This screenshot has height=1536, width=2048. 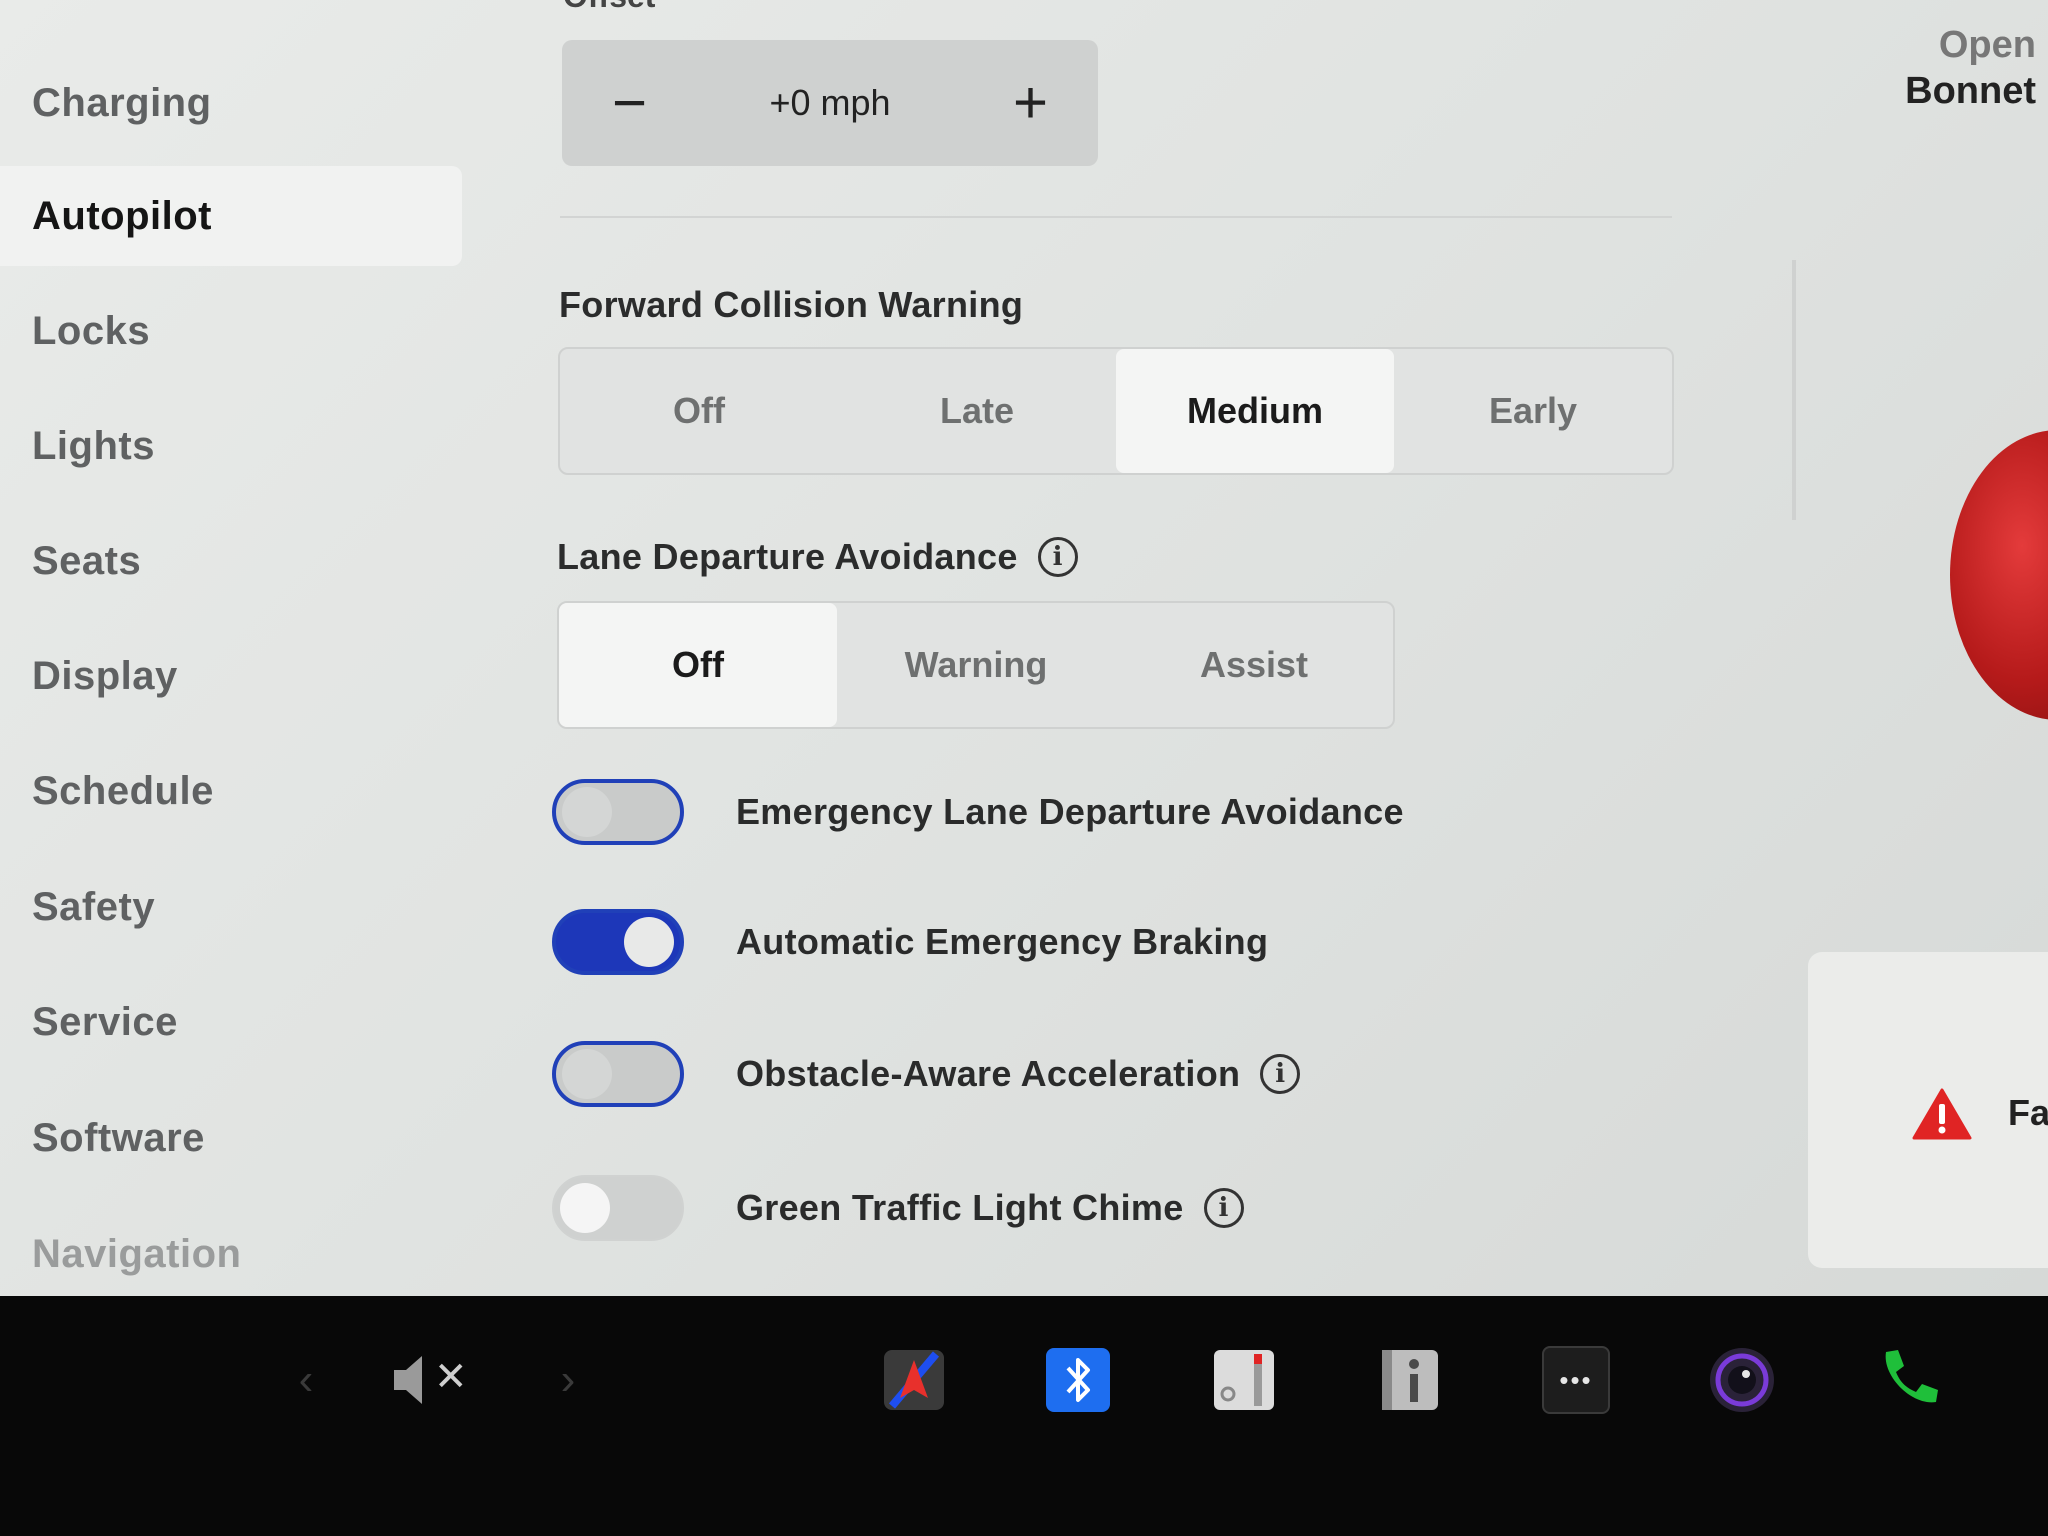 I want to click on toggle-label: Green Traffic Light Chime i, so click(x=990, y=1208).